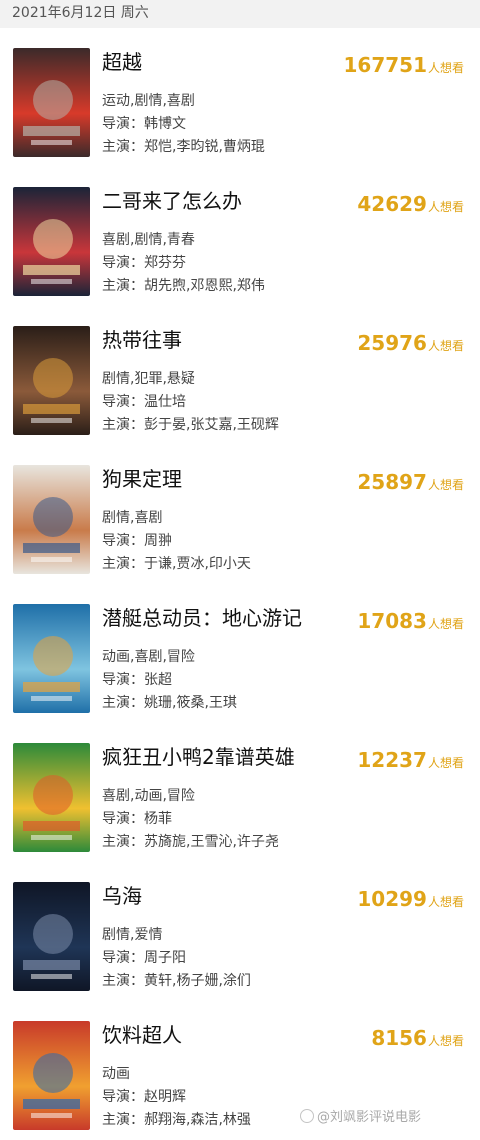 The image size is (480, 1140). I want to click on movie-genre: 剧情,犯罪,悬疑, so click(148, 379).